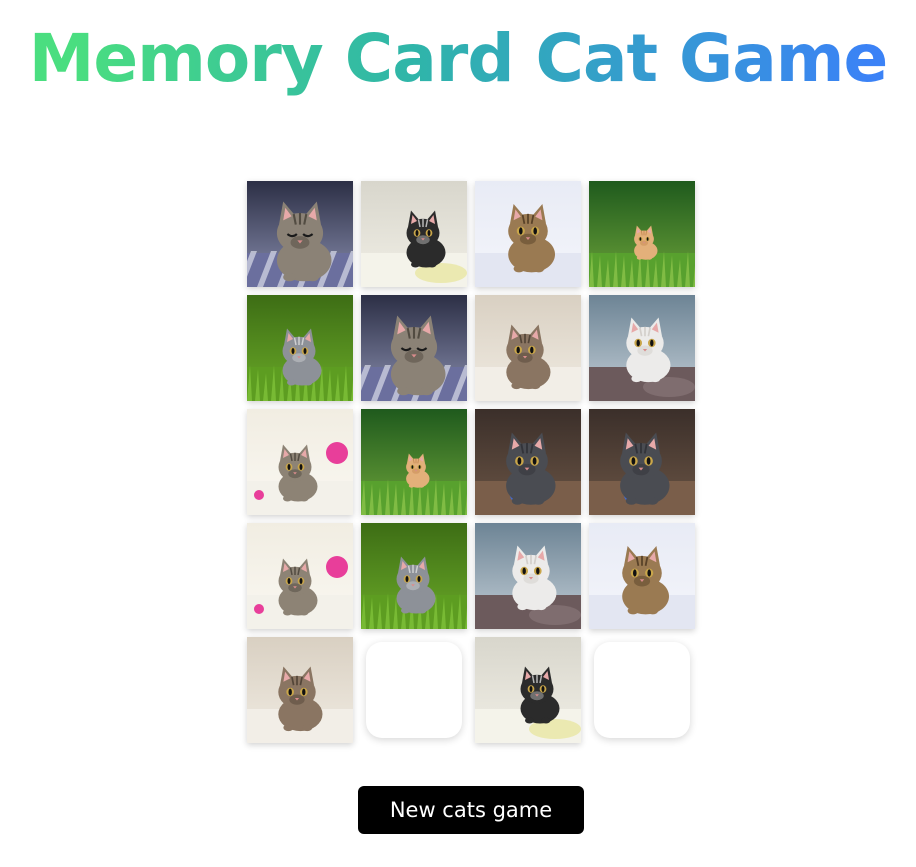 The width and height of the screenshot is (916, 867). I want to click on game-title: Memory Card Cat Game, so click(458, 59).